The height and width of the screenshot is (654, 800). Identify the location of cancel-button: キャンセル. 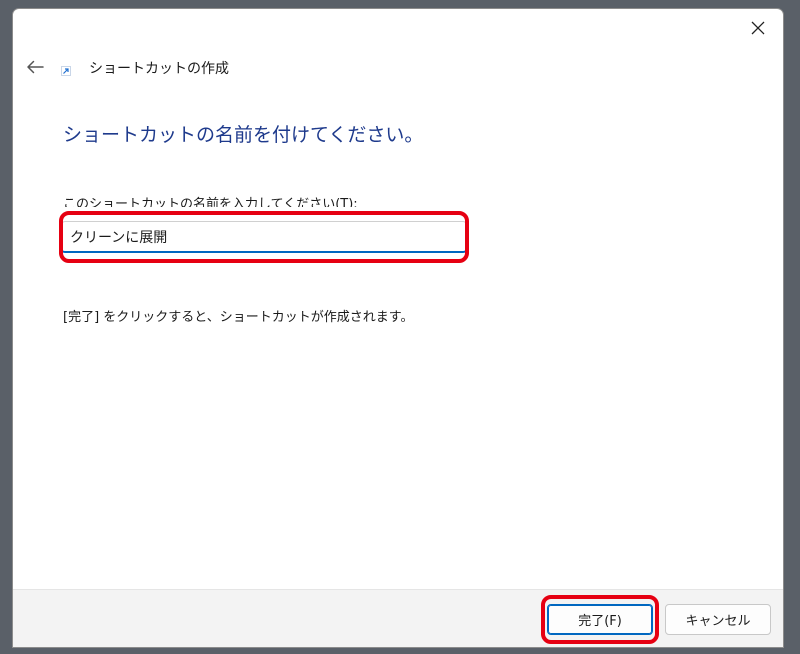
(718, 619).